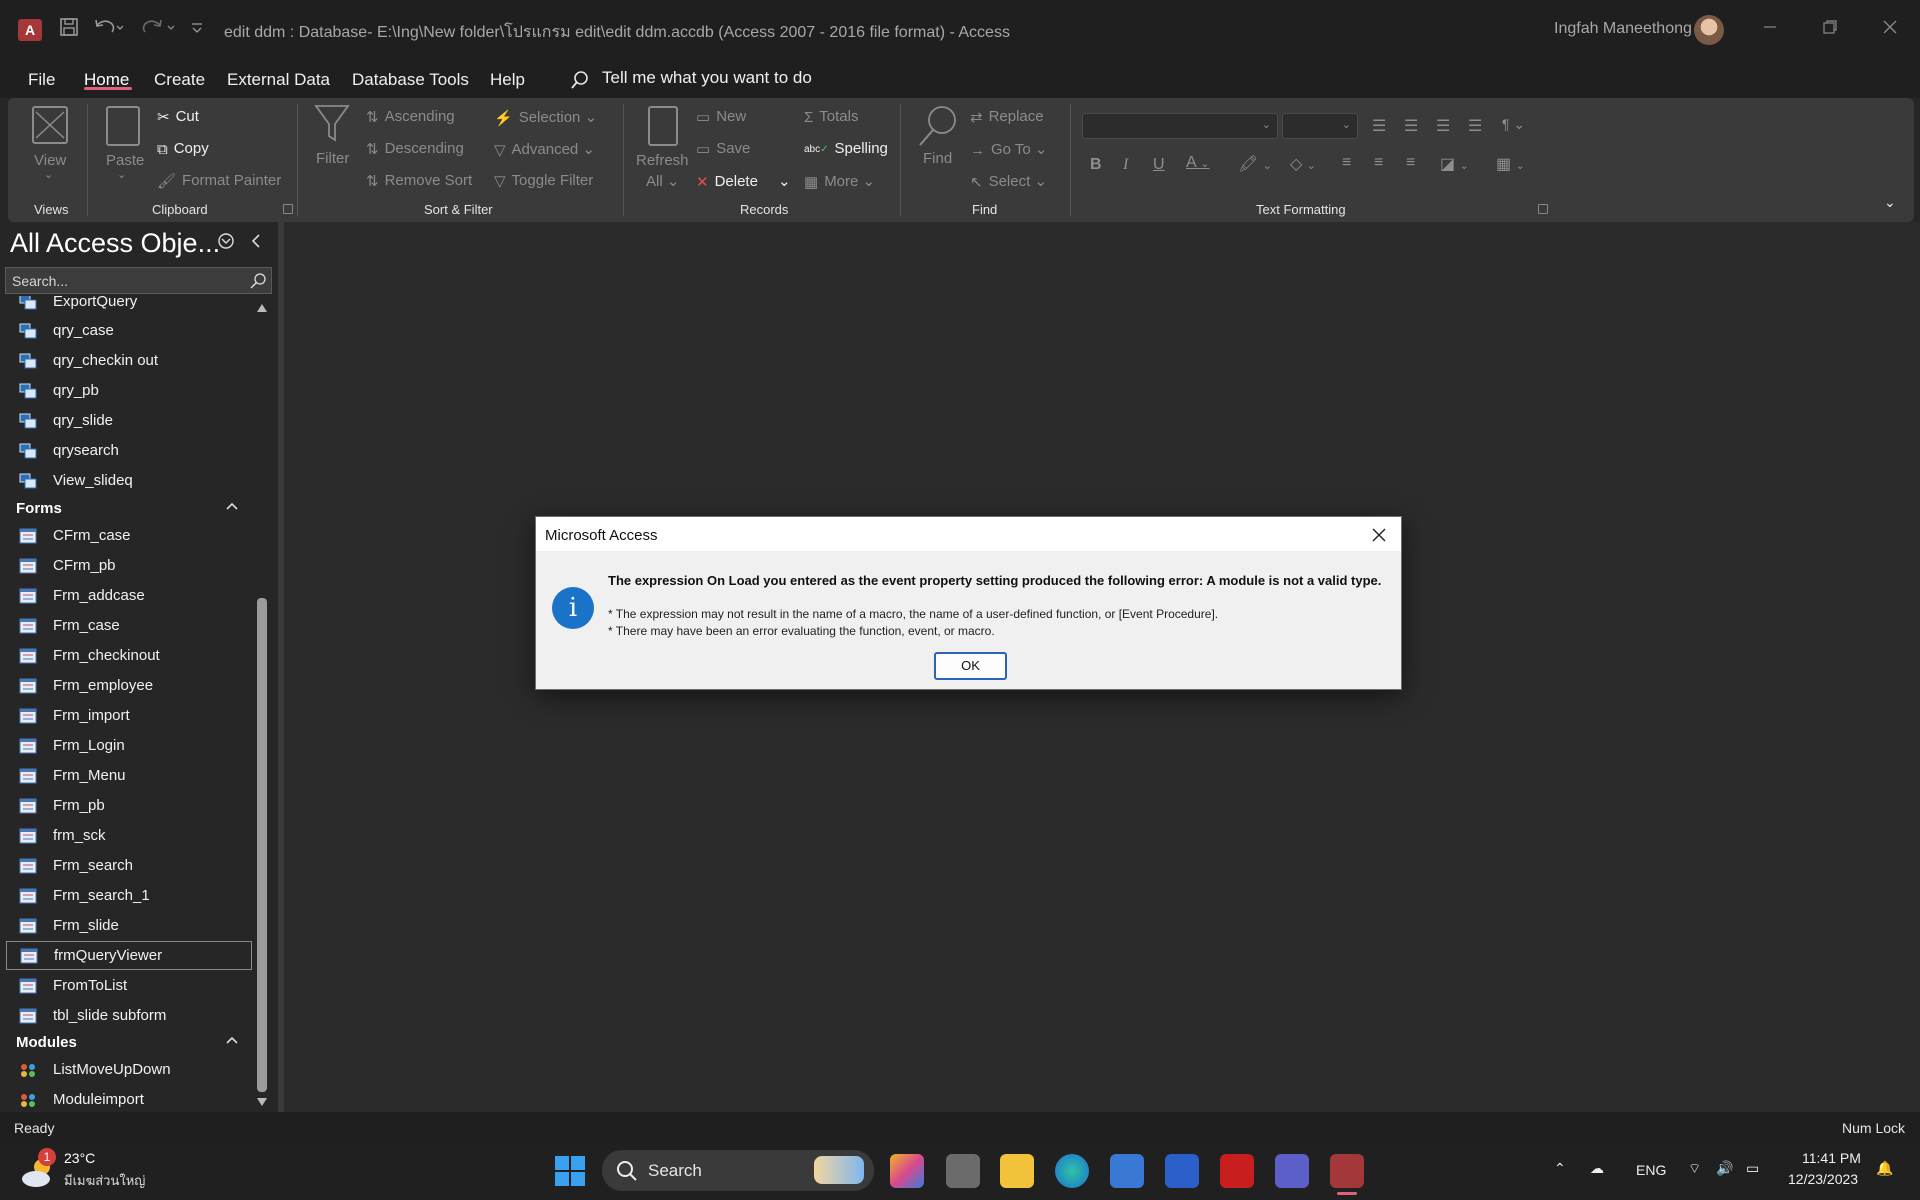  Describe the element at coordinates (197, 31) in the screenshot. I see `customize-qat-icon` at that location.